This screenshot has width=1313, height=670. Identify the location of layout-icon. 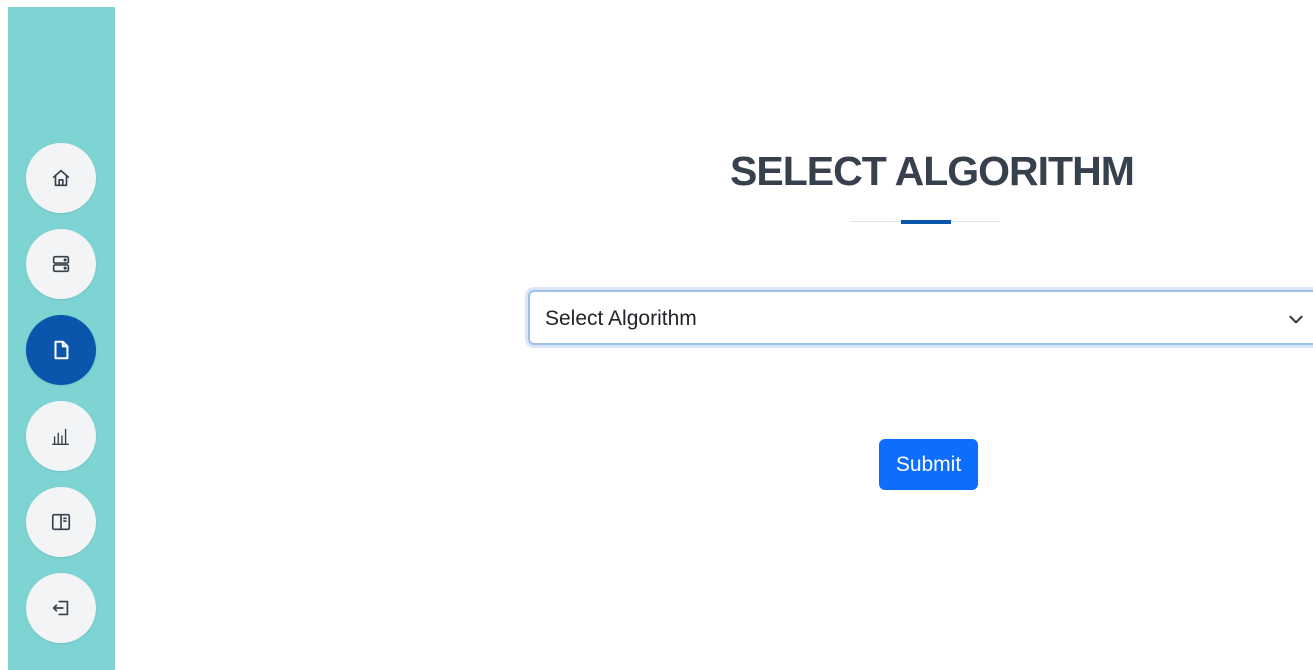
(61, 522).